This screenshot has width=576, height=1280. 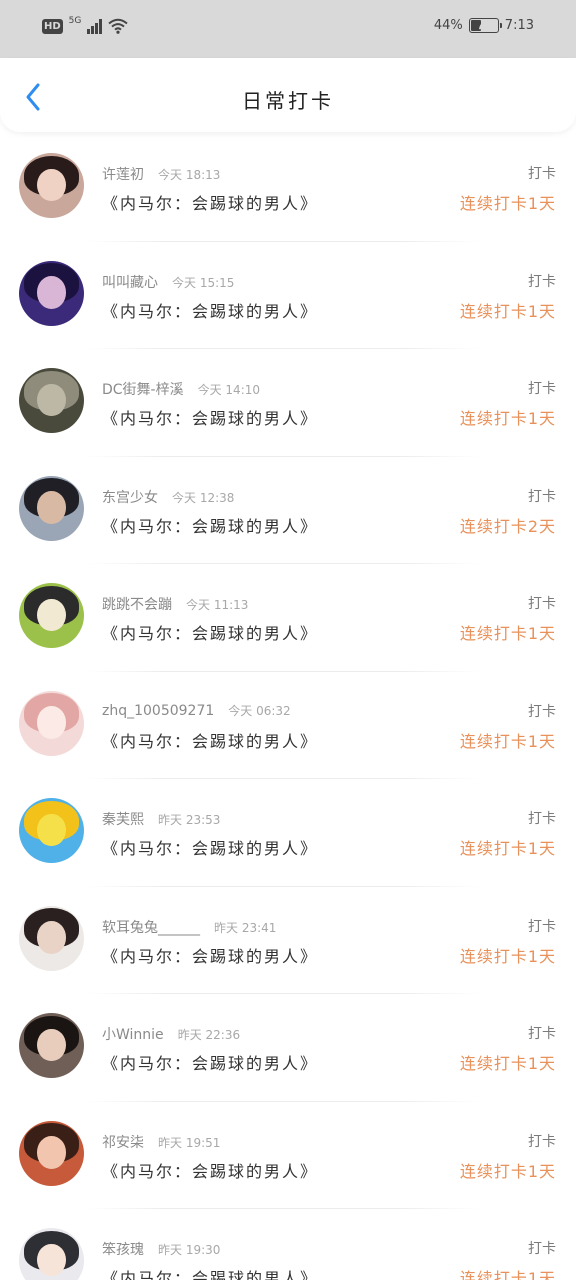 I want to click on username: 软耳兔兔______, so click(x=151, y=927).